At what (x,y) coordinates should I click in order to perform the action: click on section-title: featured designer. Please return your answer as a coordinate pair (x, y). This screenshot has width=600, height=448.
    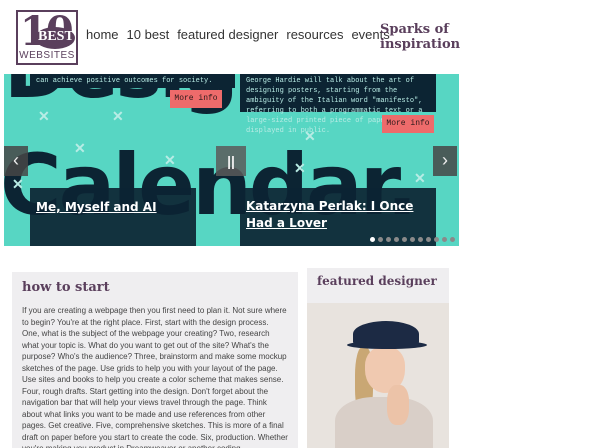
    Looking at the image, I should click on (377, 281).